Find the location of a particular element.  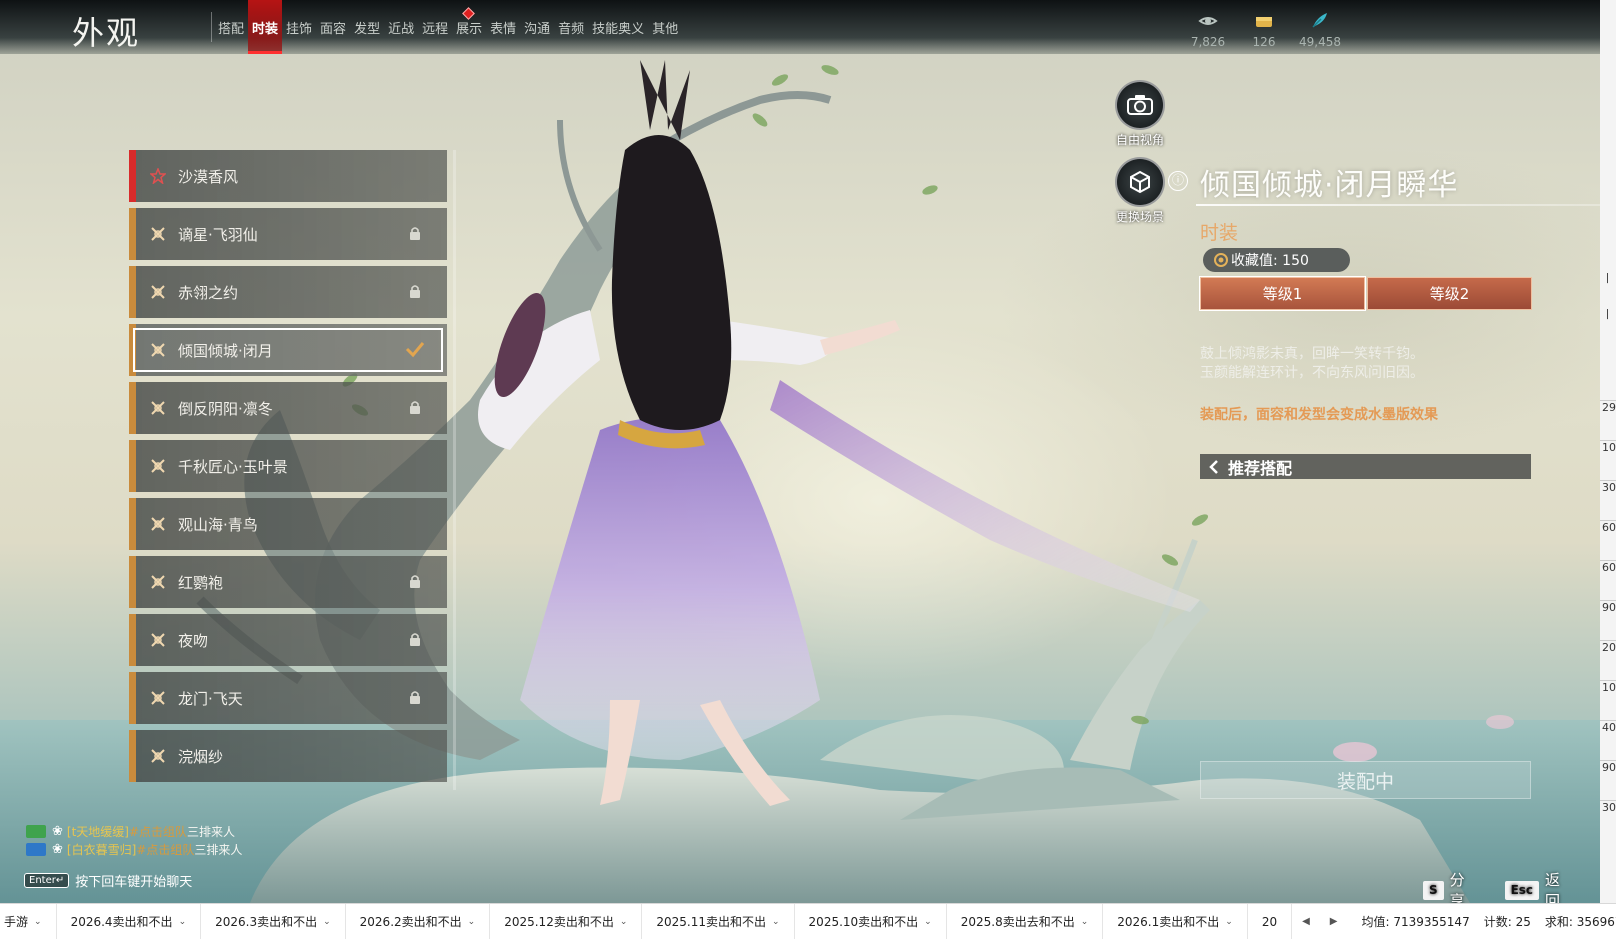

tab-3: 挂饰 is located at coordinates (299, 27).